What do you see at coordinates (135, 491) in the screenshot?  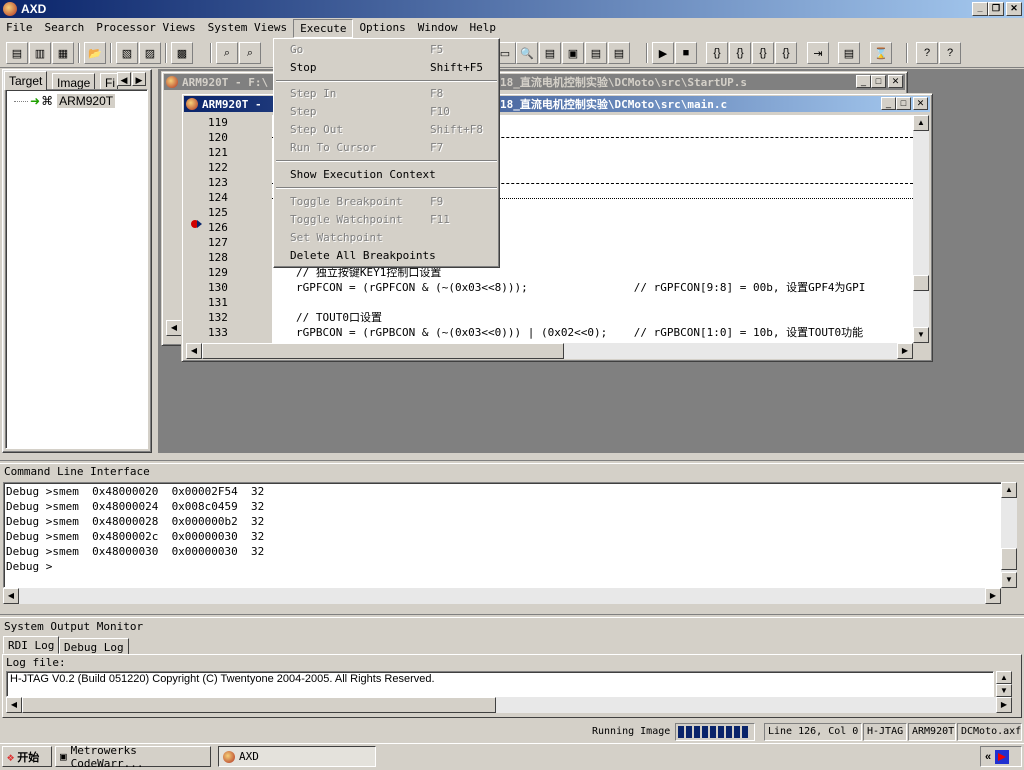 I see `cli-line: Debug >smem 0x48000020 0x00002F54 32` at bounding box center [135, 491].